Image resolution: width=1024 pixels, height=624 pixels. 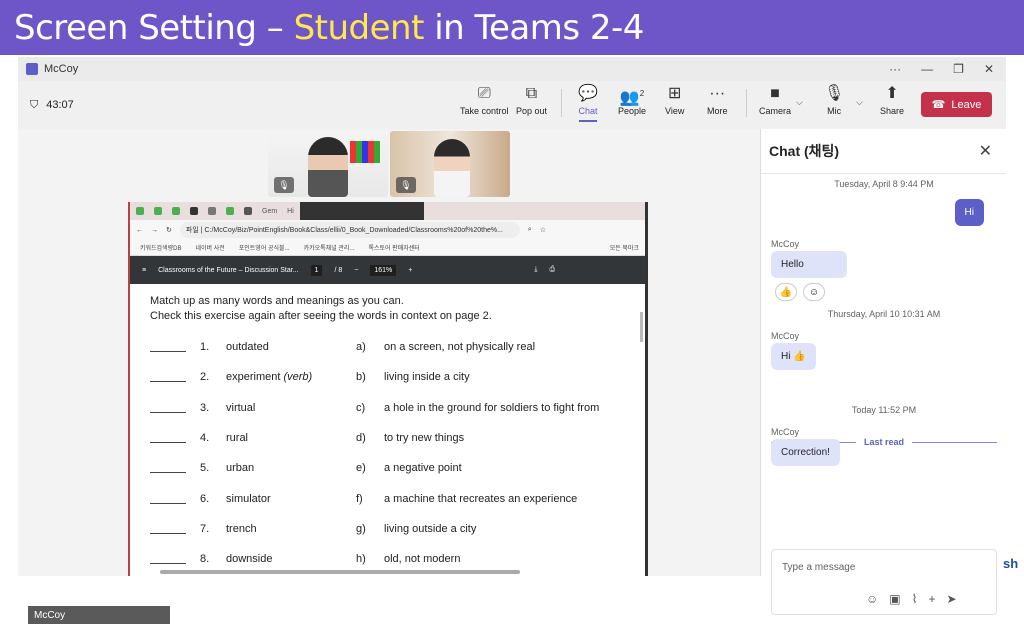 What do you see at coordinates (430, 528) in the screenshot?
I see `meaning-text: living outside a city` at bounding box center [430, 528].